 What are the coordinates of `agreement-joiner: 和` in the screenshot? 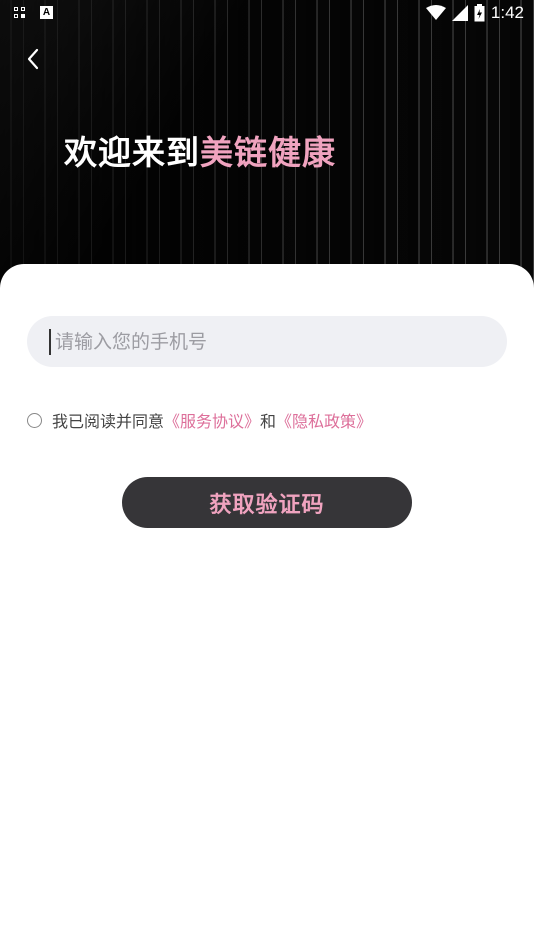 It's located at (268, 421).